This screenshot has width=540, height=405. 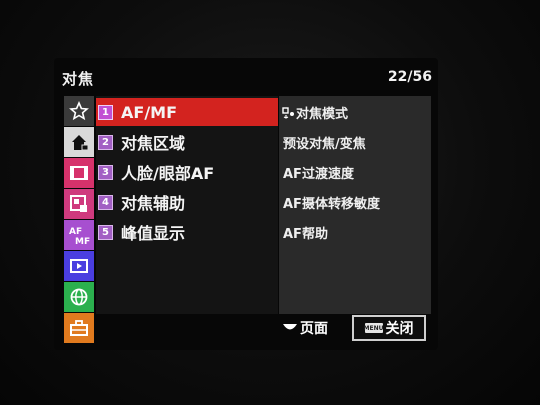 I want to click on af-mf-icon: AF MF, so click(x=79, y=236).